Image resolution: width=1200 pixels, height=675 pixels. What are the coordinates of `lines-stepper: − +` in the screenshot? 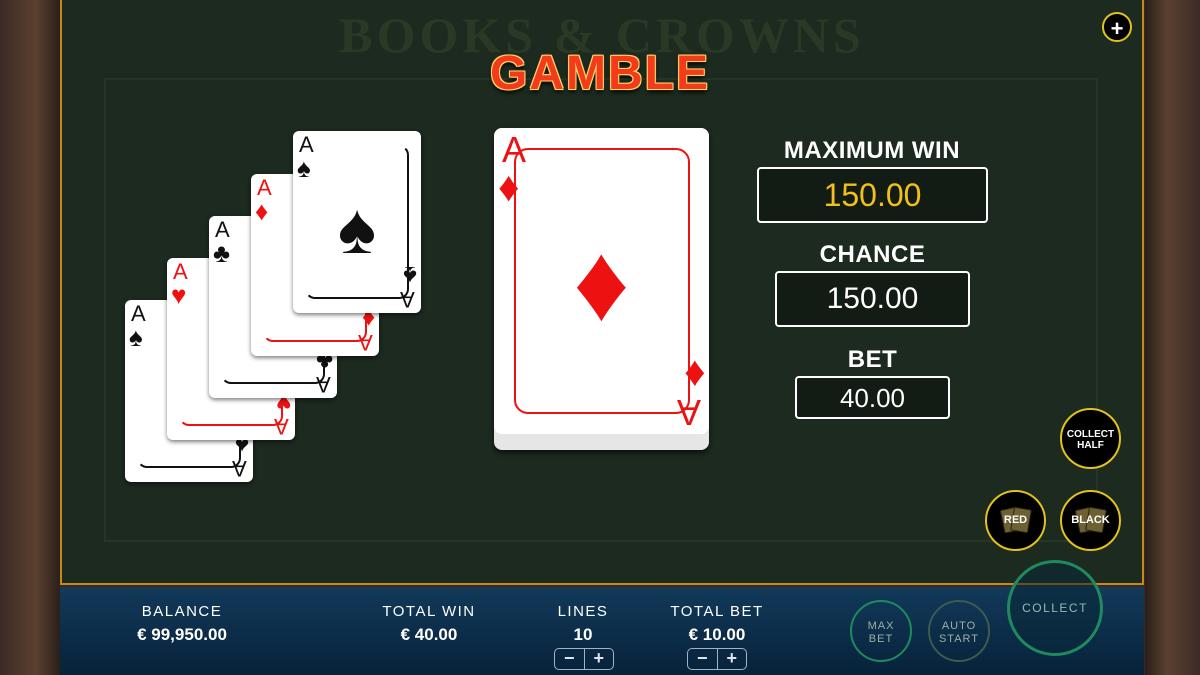 It's located at (584, 659).